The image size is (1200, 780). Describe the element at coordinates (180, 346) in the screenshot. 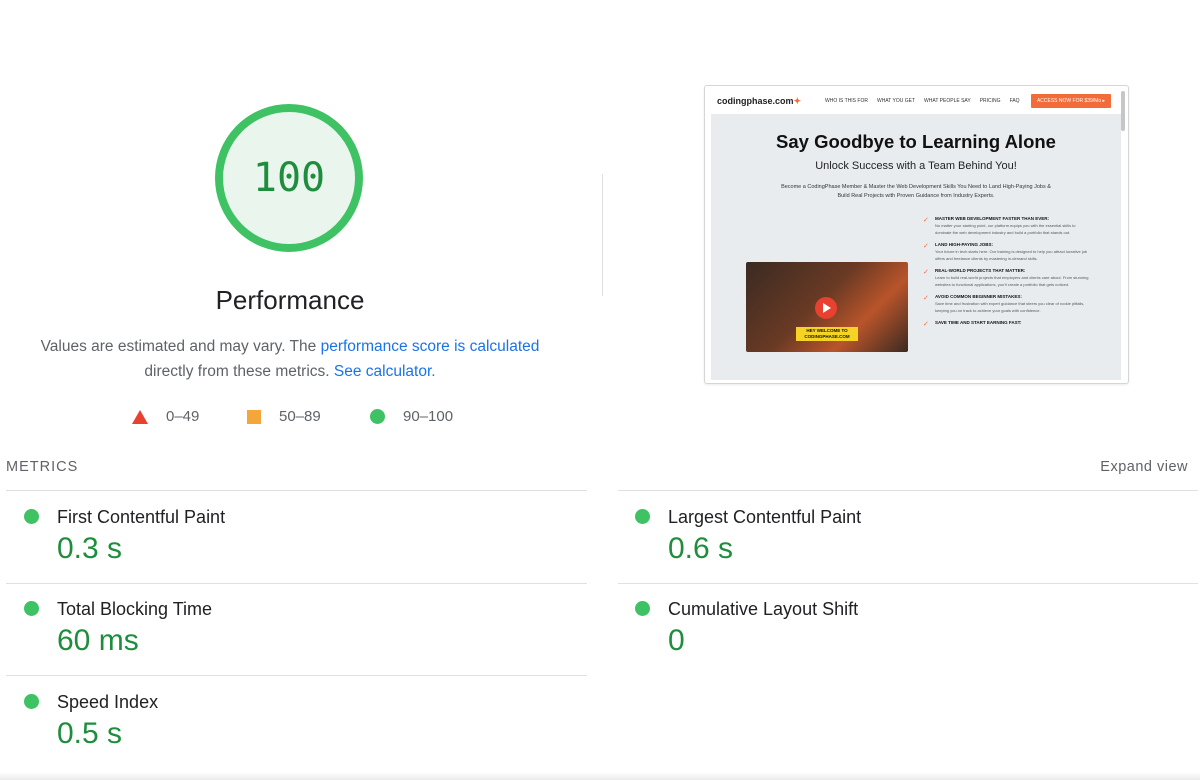

I see `description-text: Values are estimated and may vary. The` at that location.